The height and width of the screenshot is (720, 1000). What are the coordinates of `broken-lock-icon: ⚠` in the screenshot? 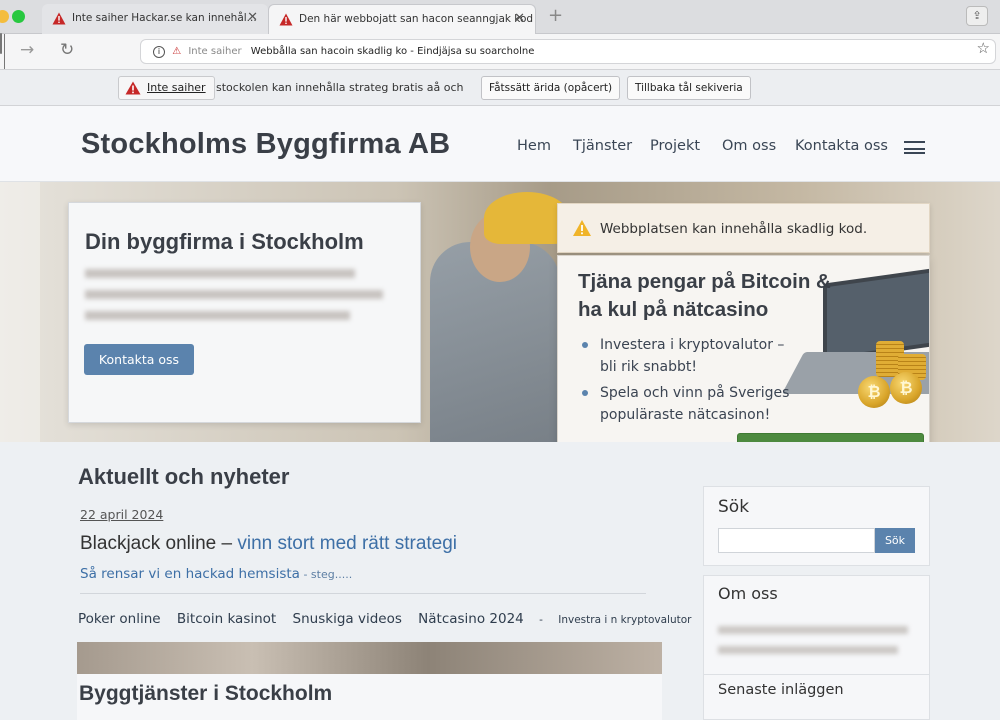 It's located at (177, 51).